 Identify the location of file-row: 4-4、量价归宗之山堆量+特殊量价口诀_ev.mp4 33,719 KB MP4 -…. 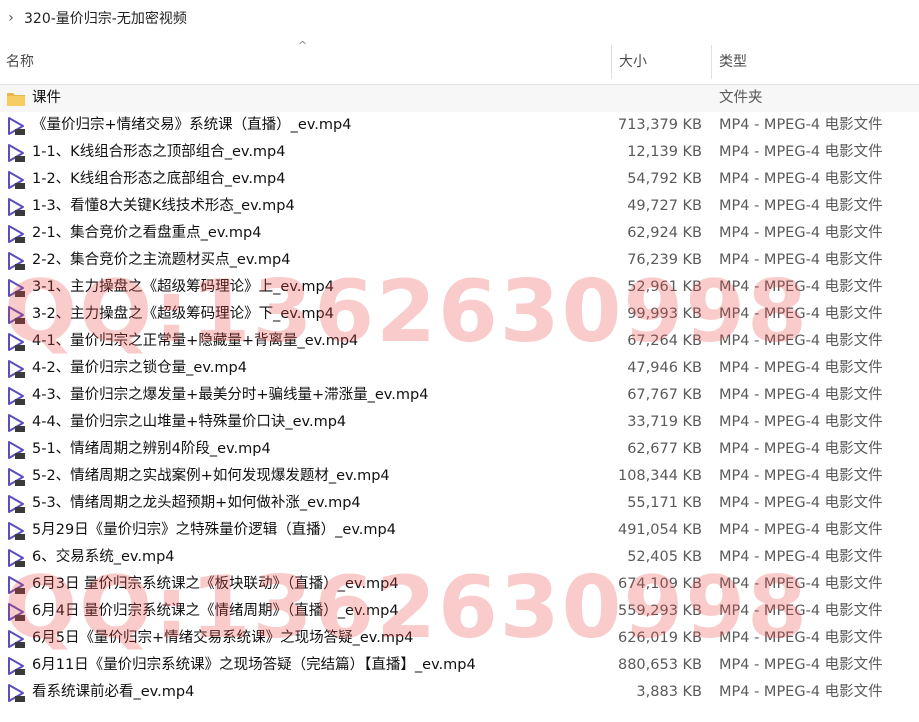
(459, 422).